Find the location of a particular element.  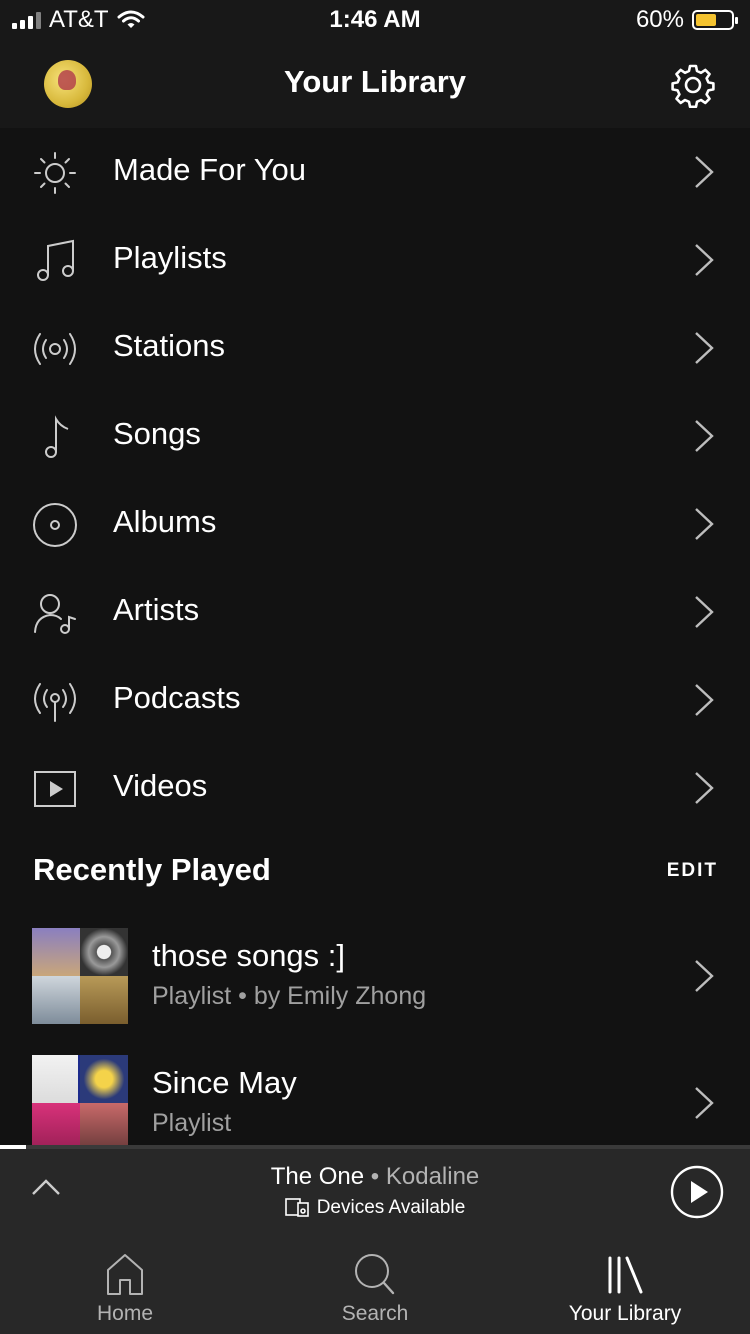

music-notes-icon is located at coordinates (55, 260).